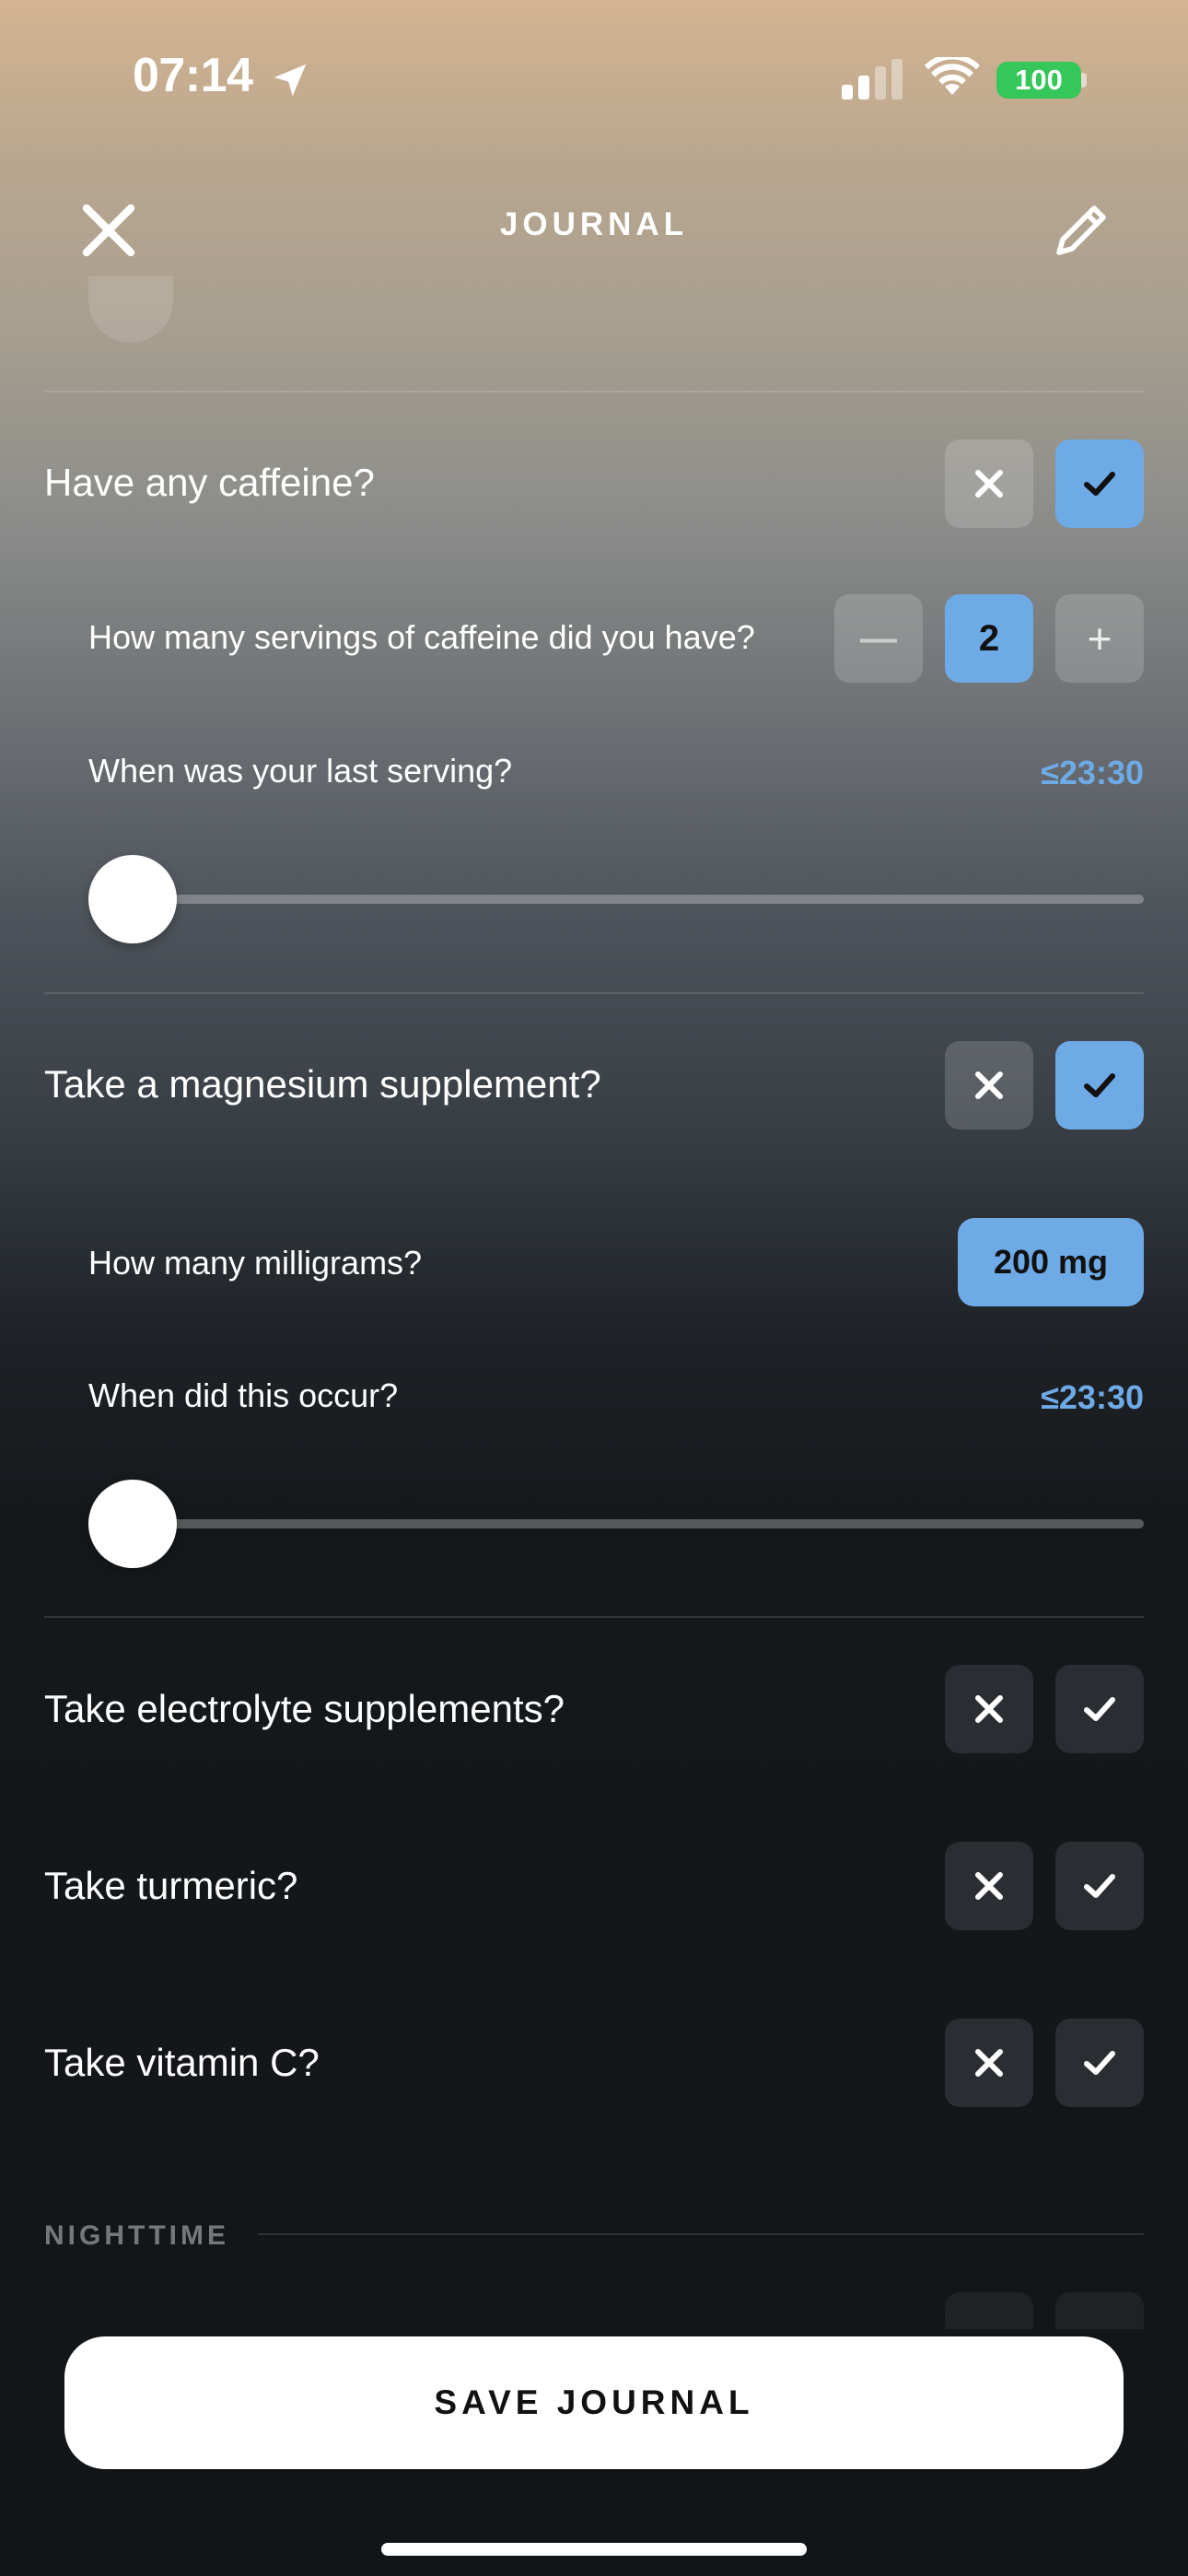 Image resolution: width=1188 pixels, height=2576 pixels. Describe the element at coordinates (878, 638) in the screenshot. I see `servings-decrement-button: —` at that location.